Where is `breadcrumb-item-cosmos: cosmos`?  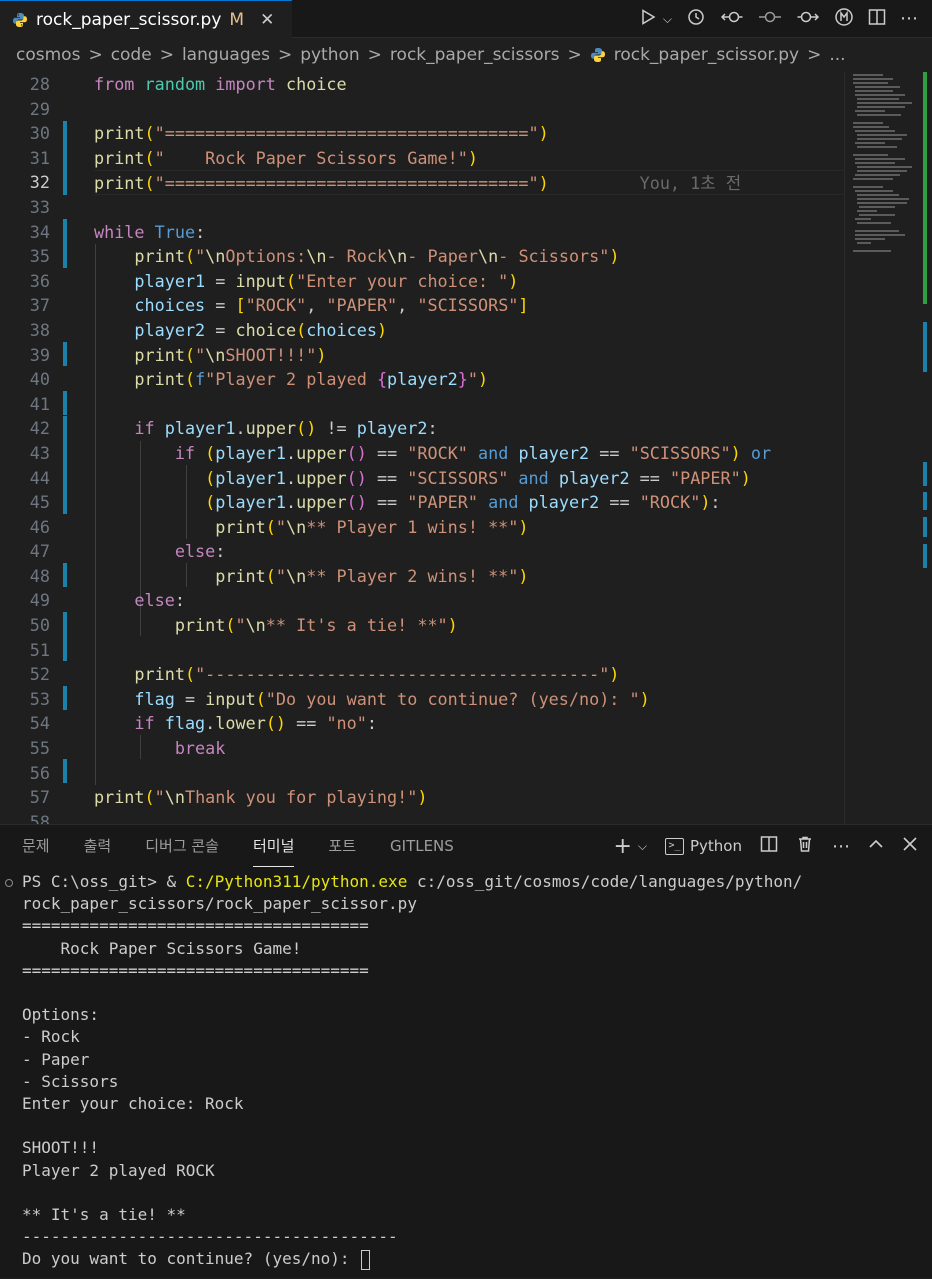
breadcrumb-item-cosmos: cosmos is located at coordinates (48, 55).